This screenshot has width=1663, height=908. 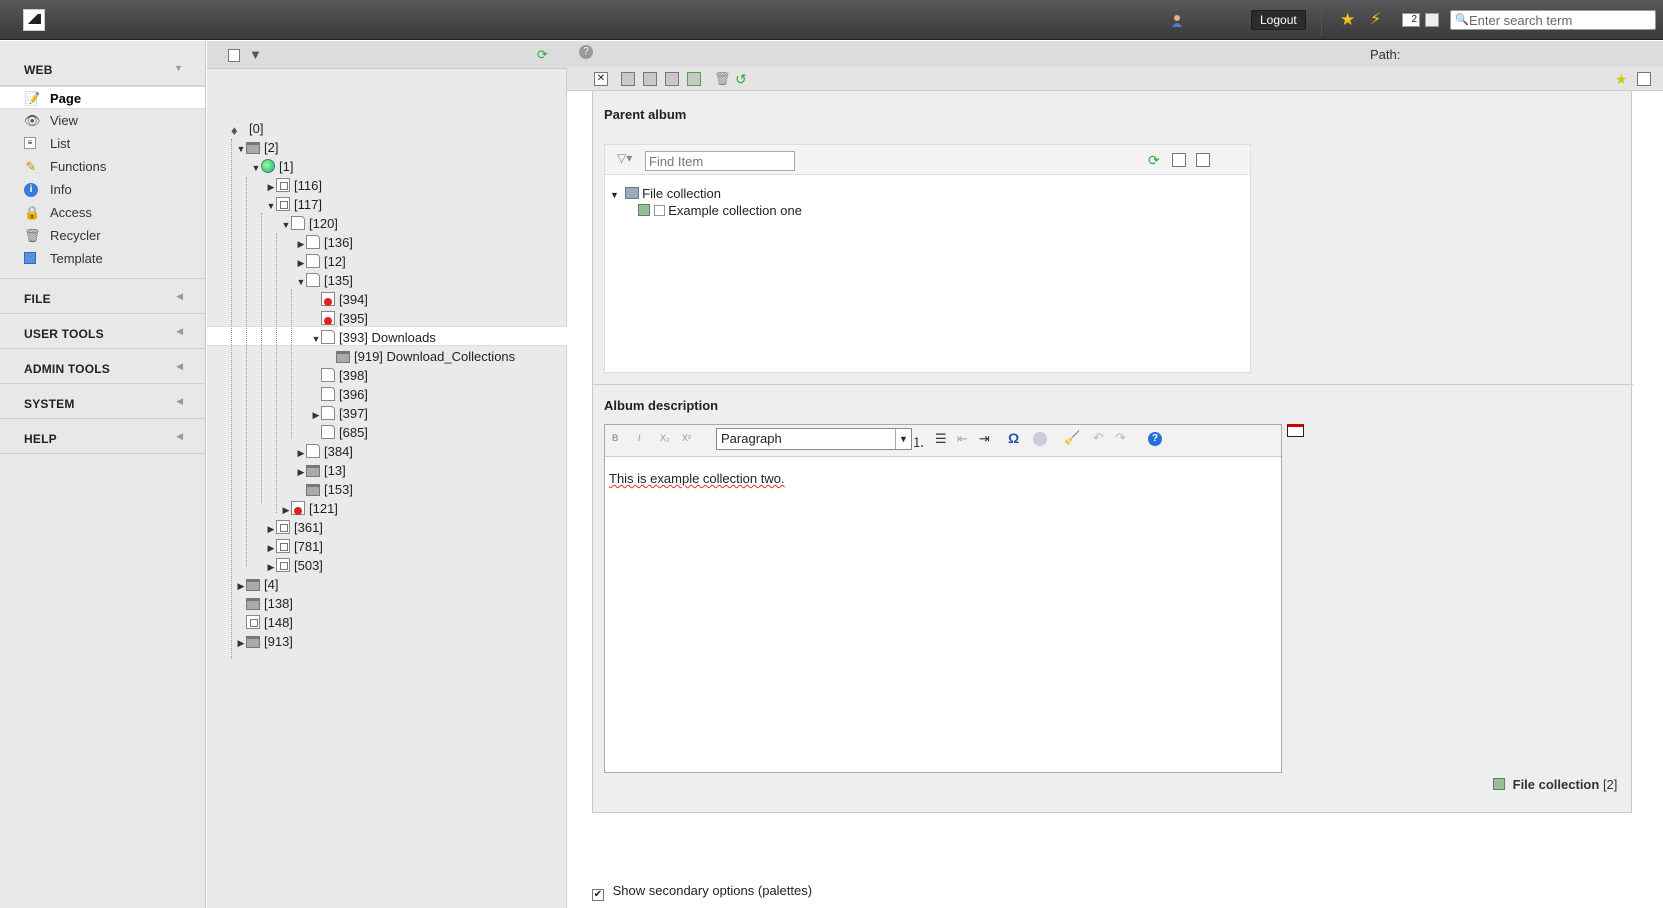 What do you see at coordinates (102, 120) in the screenshot?
I see `module-item-view: 👁 View` at bounding box center [102, 120].